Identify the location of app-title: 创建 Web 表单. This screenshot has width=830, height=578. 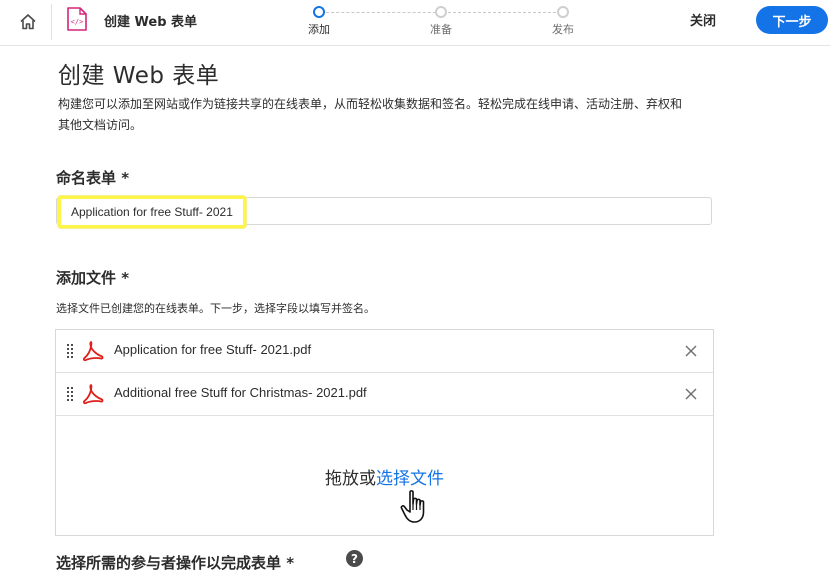
(151, 22).